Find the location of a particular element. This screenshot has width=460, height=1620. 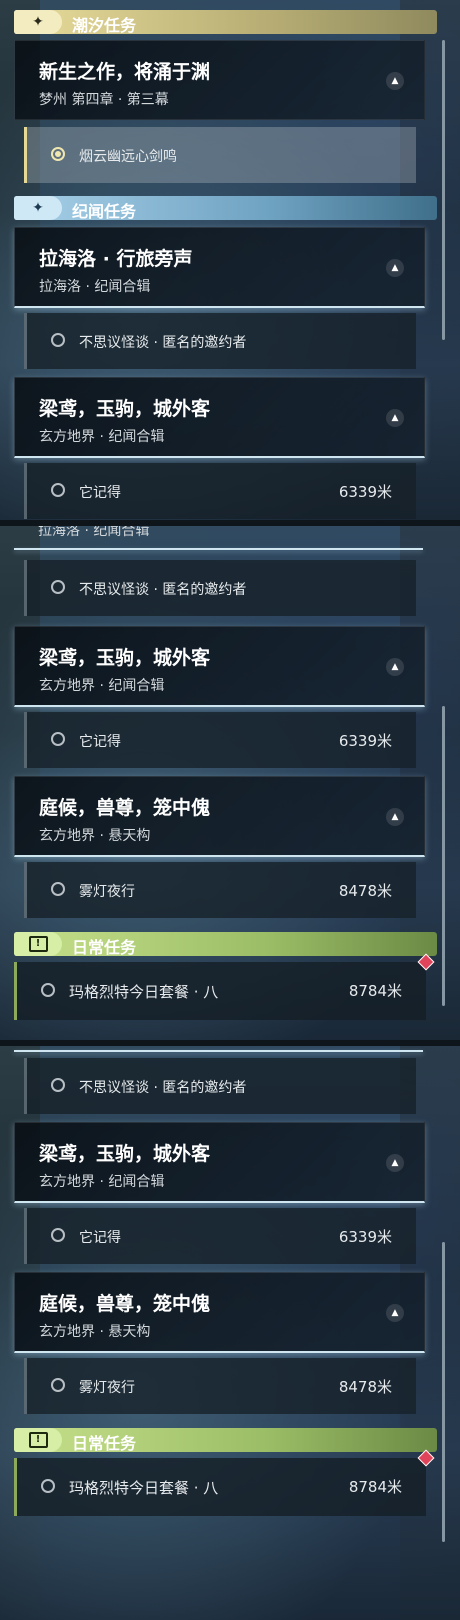

sub-quest-active: 烟云幽远心剑鸣 is located at coordinates (220, 155).